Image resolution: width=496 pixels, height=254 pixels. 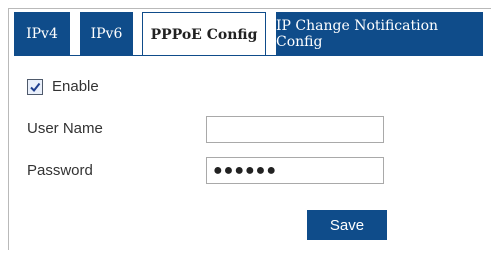 What do you see at coordinates (106, 34) in the screenshot?
I see `tab-ipv6: IPv6` at bounding box center [106, 34].